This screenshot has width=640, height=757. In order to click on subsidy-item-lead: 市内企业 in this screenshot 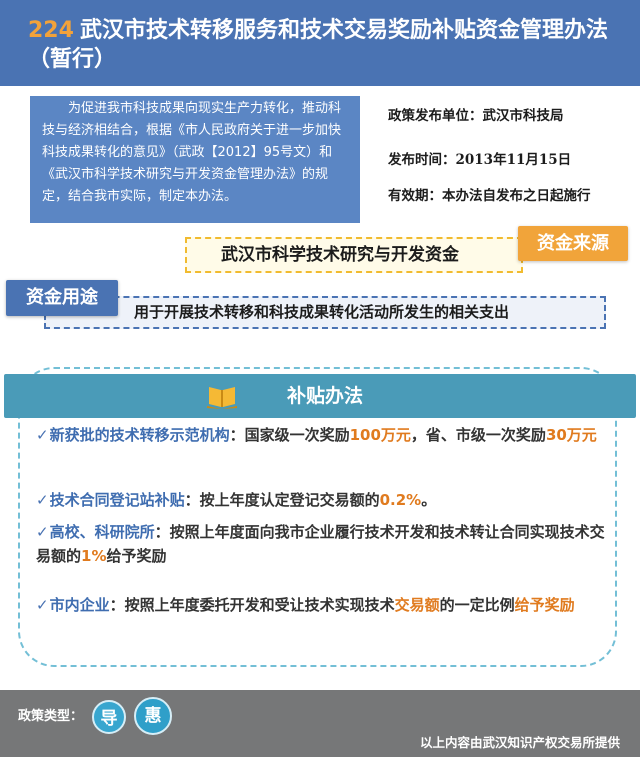, I will do `click(79, 605)`.